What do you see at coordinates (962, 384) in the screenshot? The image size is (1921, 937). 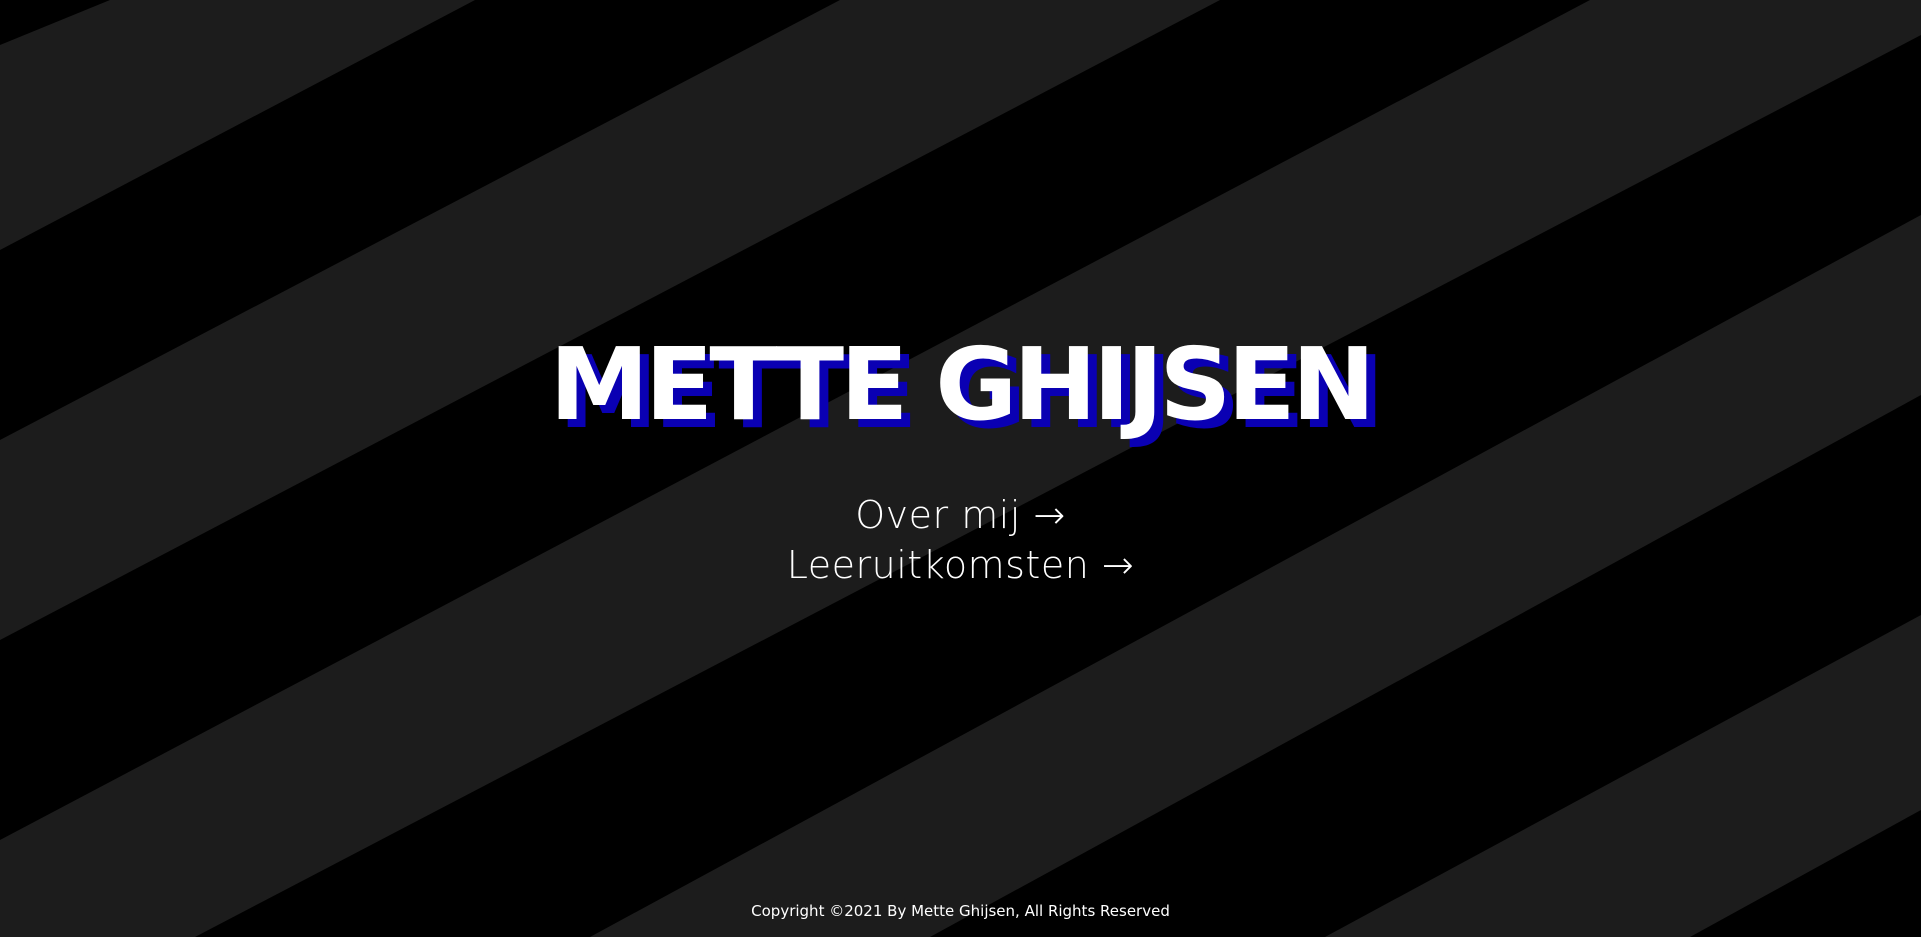 I see `site-title: METTE GHIJSEN` at bounding box center [962, 384].